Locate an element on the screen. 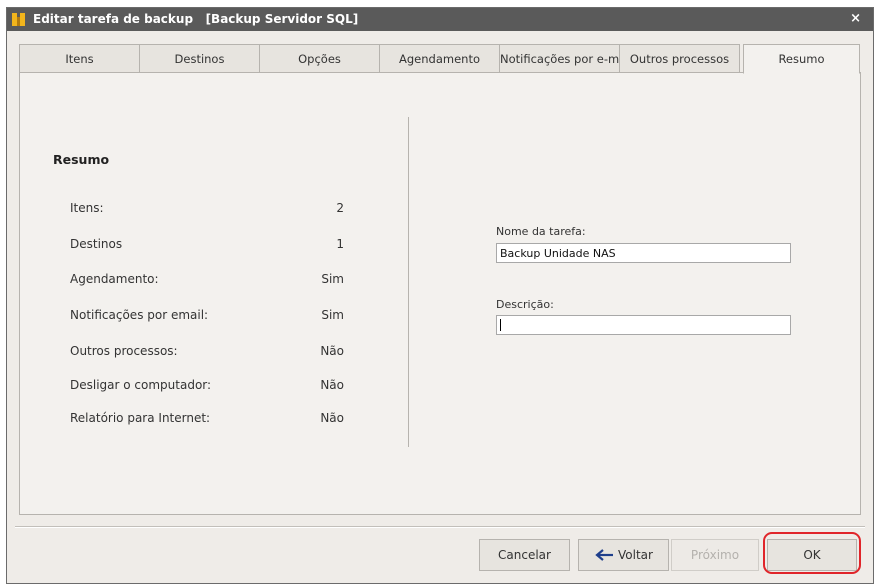 The image size is (881, 587). cancel-button: Cancelar is located at coordinates (524, 555).